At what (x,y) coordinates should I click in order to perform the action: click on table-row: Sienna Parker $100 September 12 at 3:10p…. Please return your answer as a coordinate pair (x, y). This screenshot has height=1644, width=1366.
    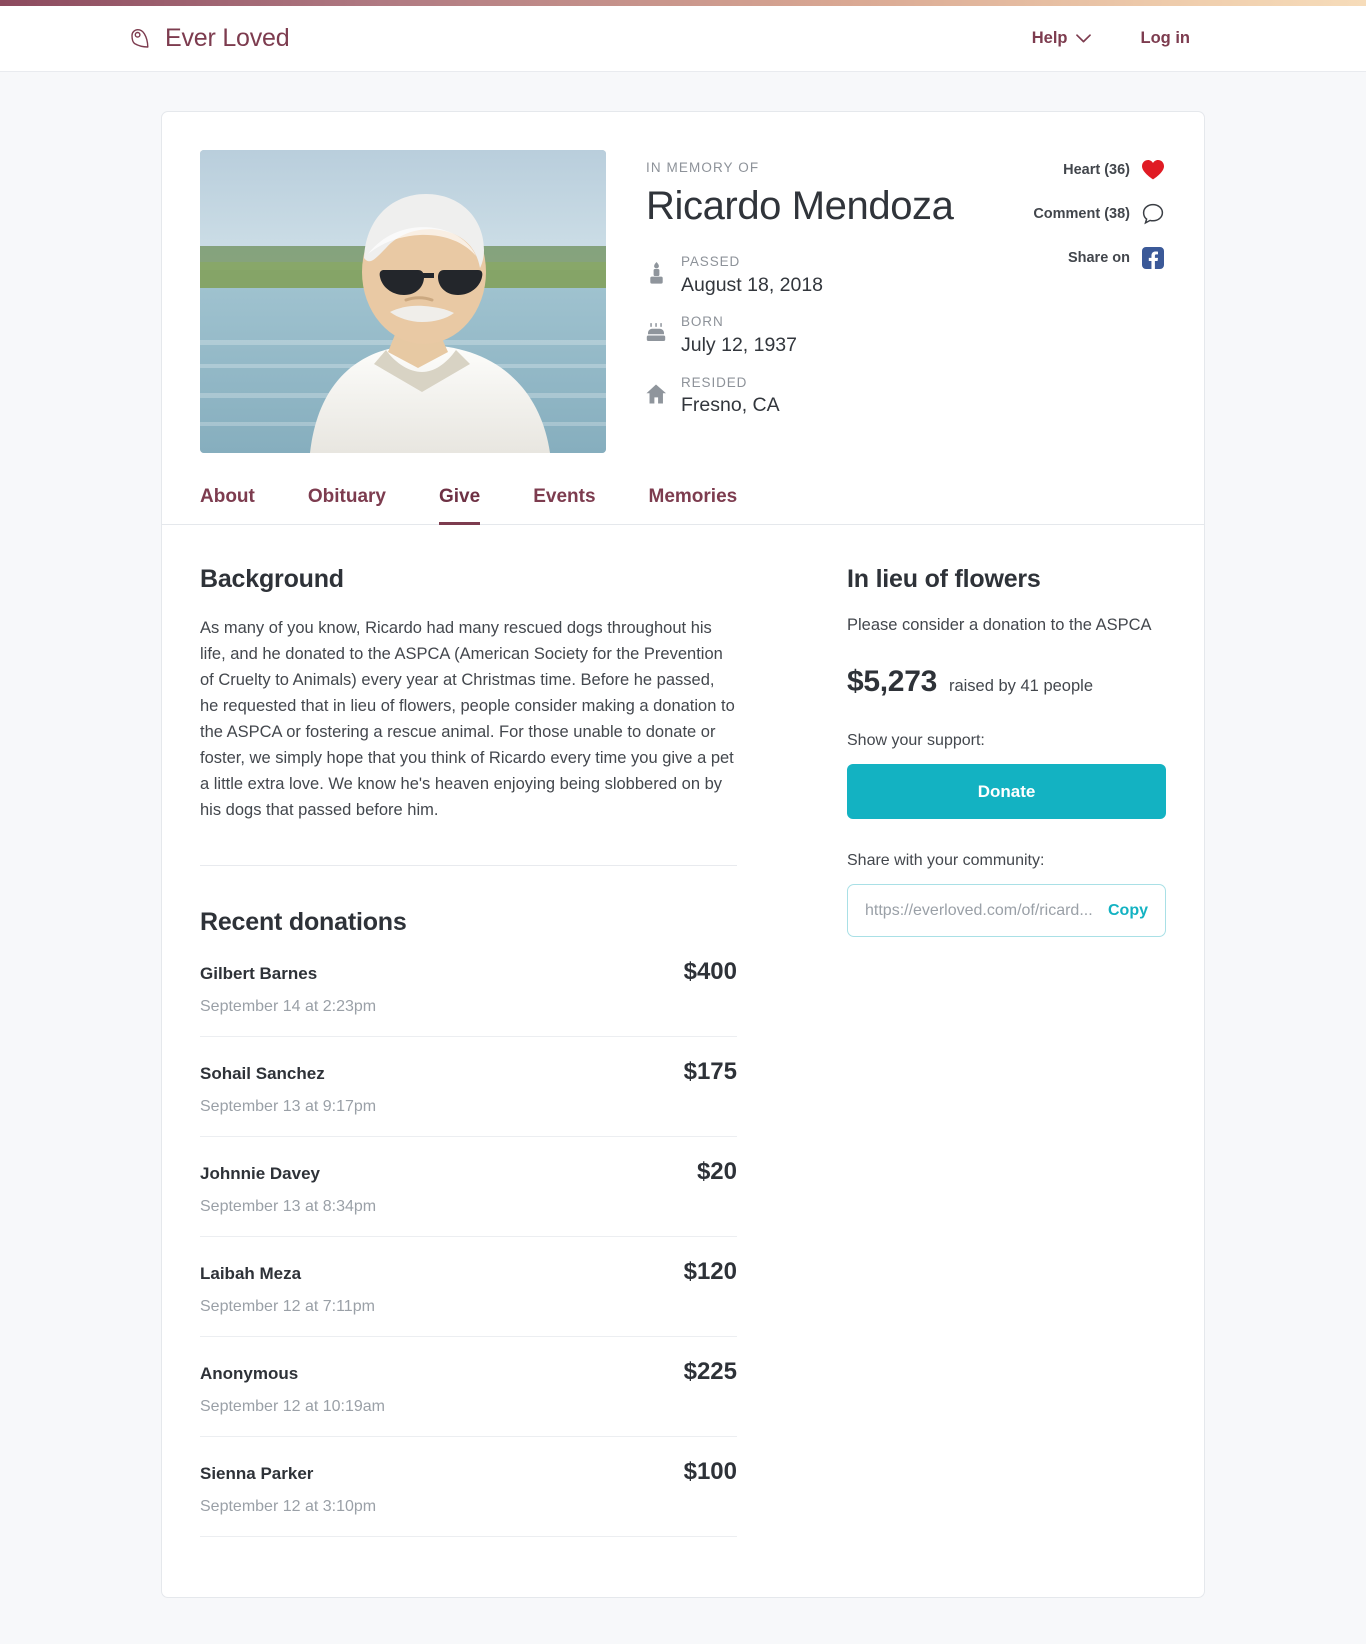
    Looking at the image, I should click on (468, 1487).